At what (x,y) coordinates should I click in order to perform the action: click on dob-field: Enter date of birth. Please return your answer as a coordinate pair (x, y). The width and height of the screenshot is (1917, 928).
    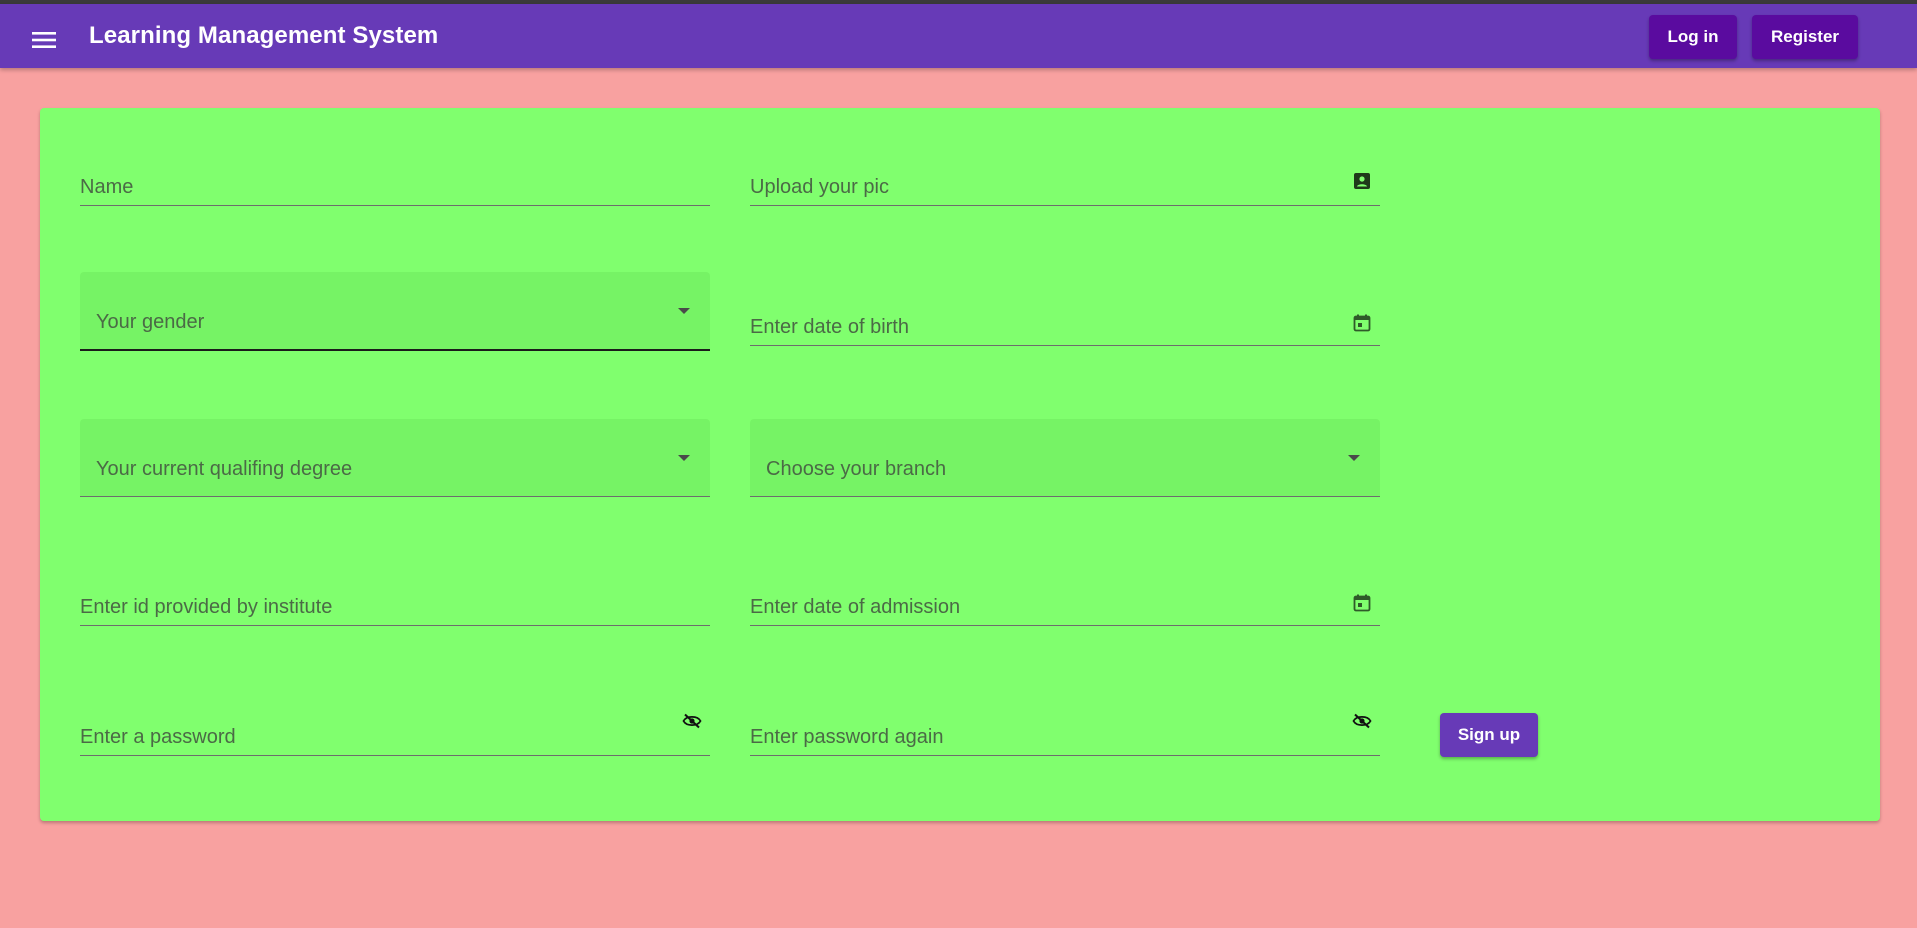
    Looking at the image, I should click on (1065, 319).